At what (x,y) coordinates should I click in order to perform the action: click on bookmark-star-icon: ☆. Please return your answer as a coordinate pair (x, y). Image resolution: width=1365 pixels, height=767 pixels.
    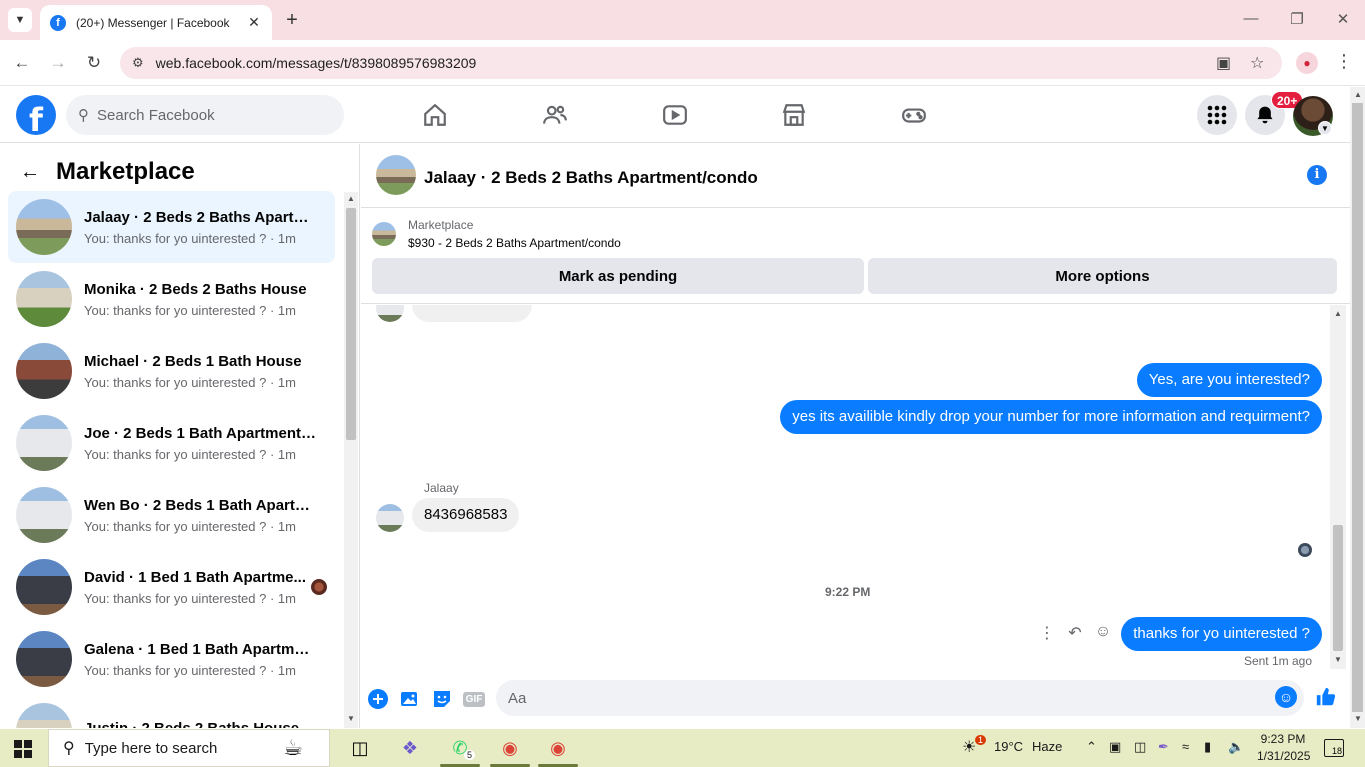
    Looking at the image, I should click on (1257, 63).